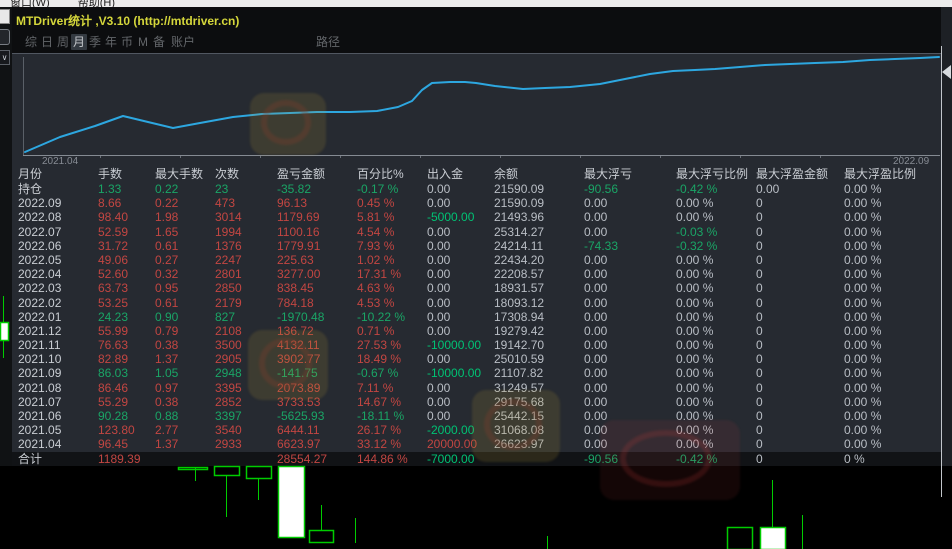 The height and width of the screenshot is (549, 952). Describe the element at coordinates (113, 387) in the screenshot. I see `cell: 86.46` at that location.